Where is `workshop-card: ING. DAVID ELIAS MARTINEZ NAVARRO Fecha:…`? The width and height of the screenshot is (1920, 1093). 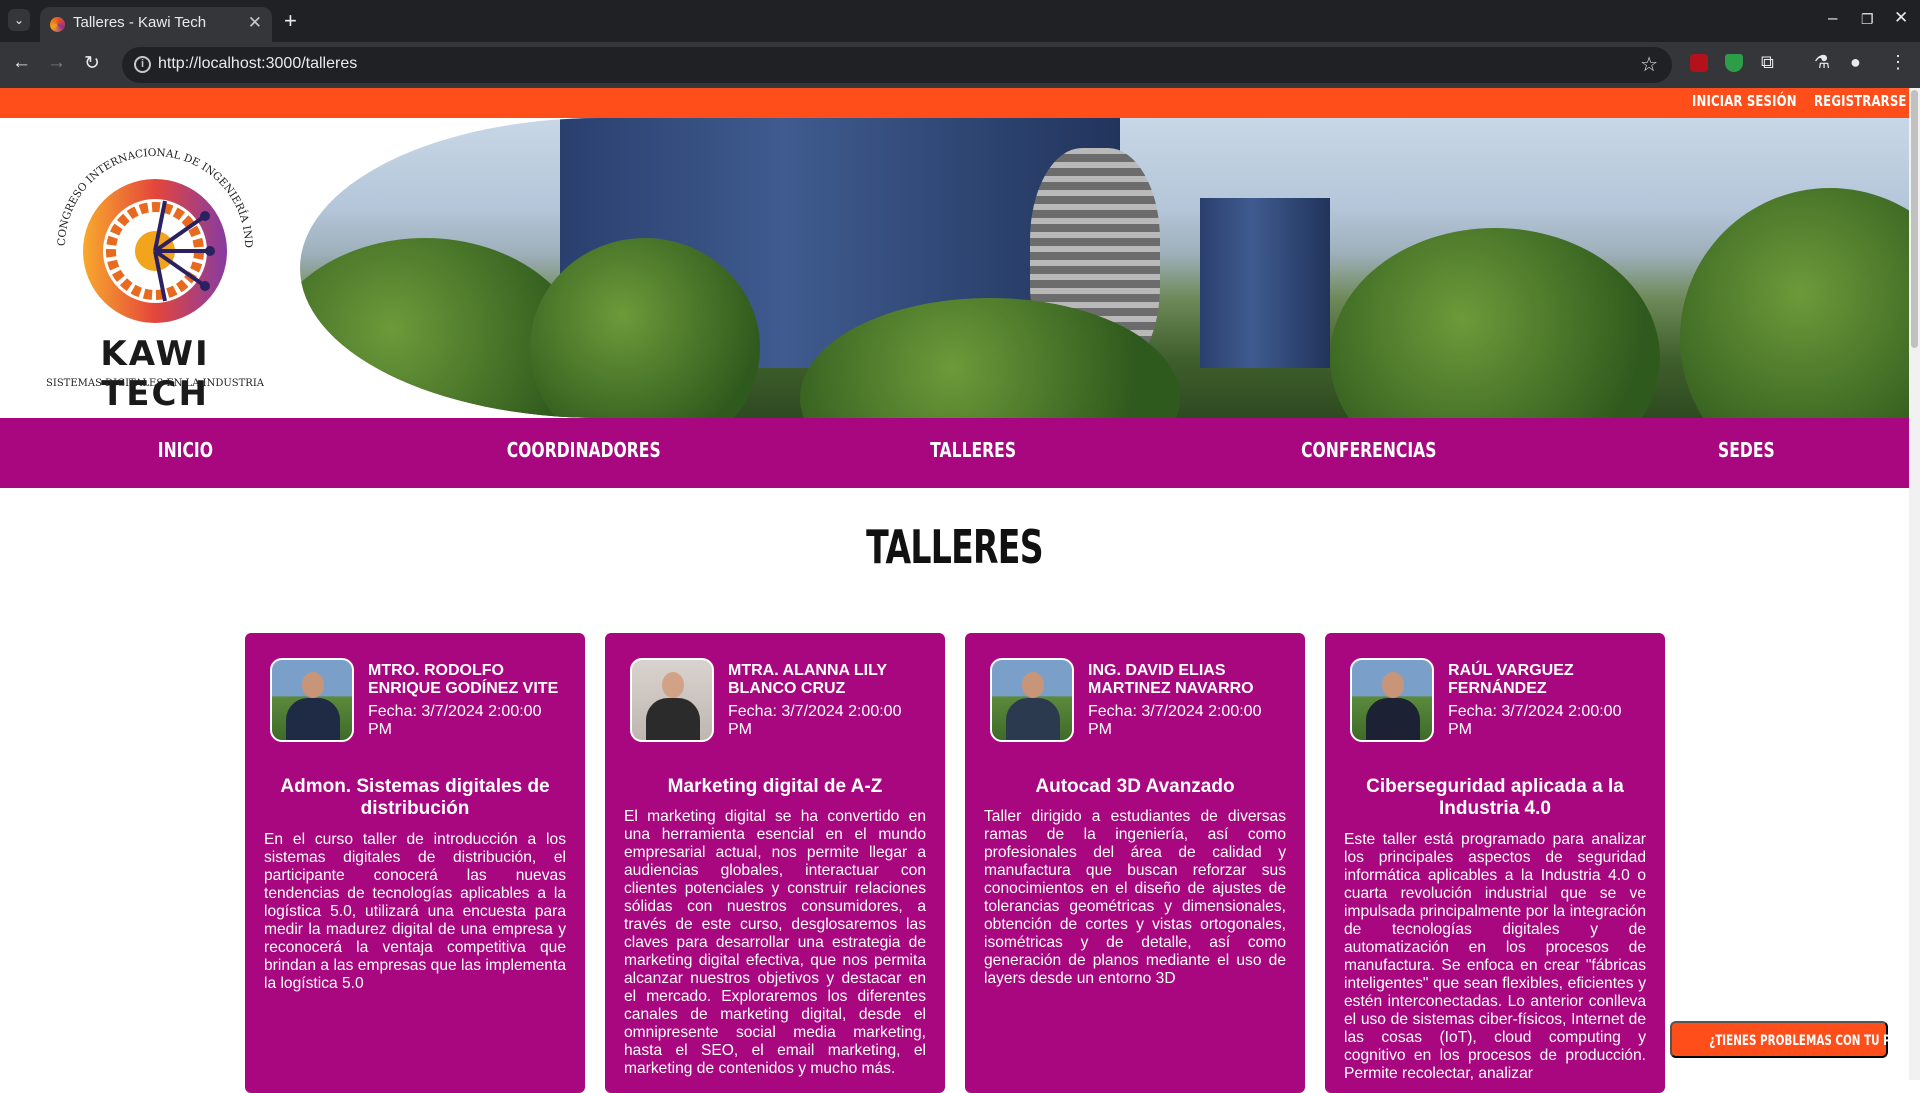 workshop-card: ING. DAVID ELIAS MARTINEZ NAVARRO Fecha:… is located at coordinates (1135, 863).